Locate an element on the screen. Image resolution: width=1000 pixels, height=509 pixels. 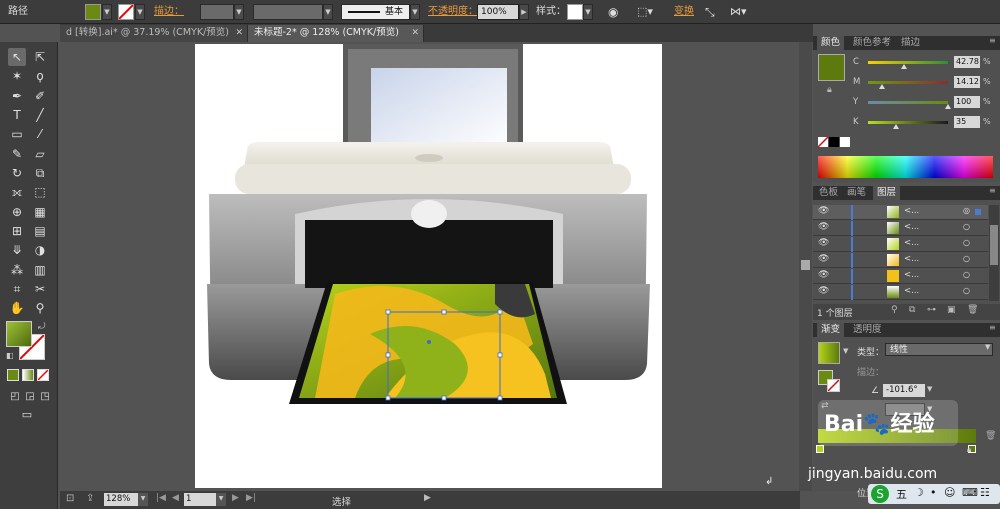
first-page-icon: |◀ is located at coordinates (161, 498).